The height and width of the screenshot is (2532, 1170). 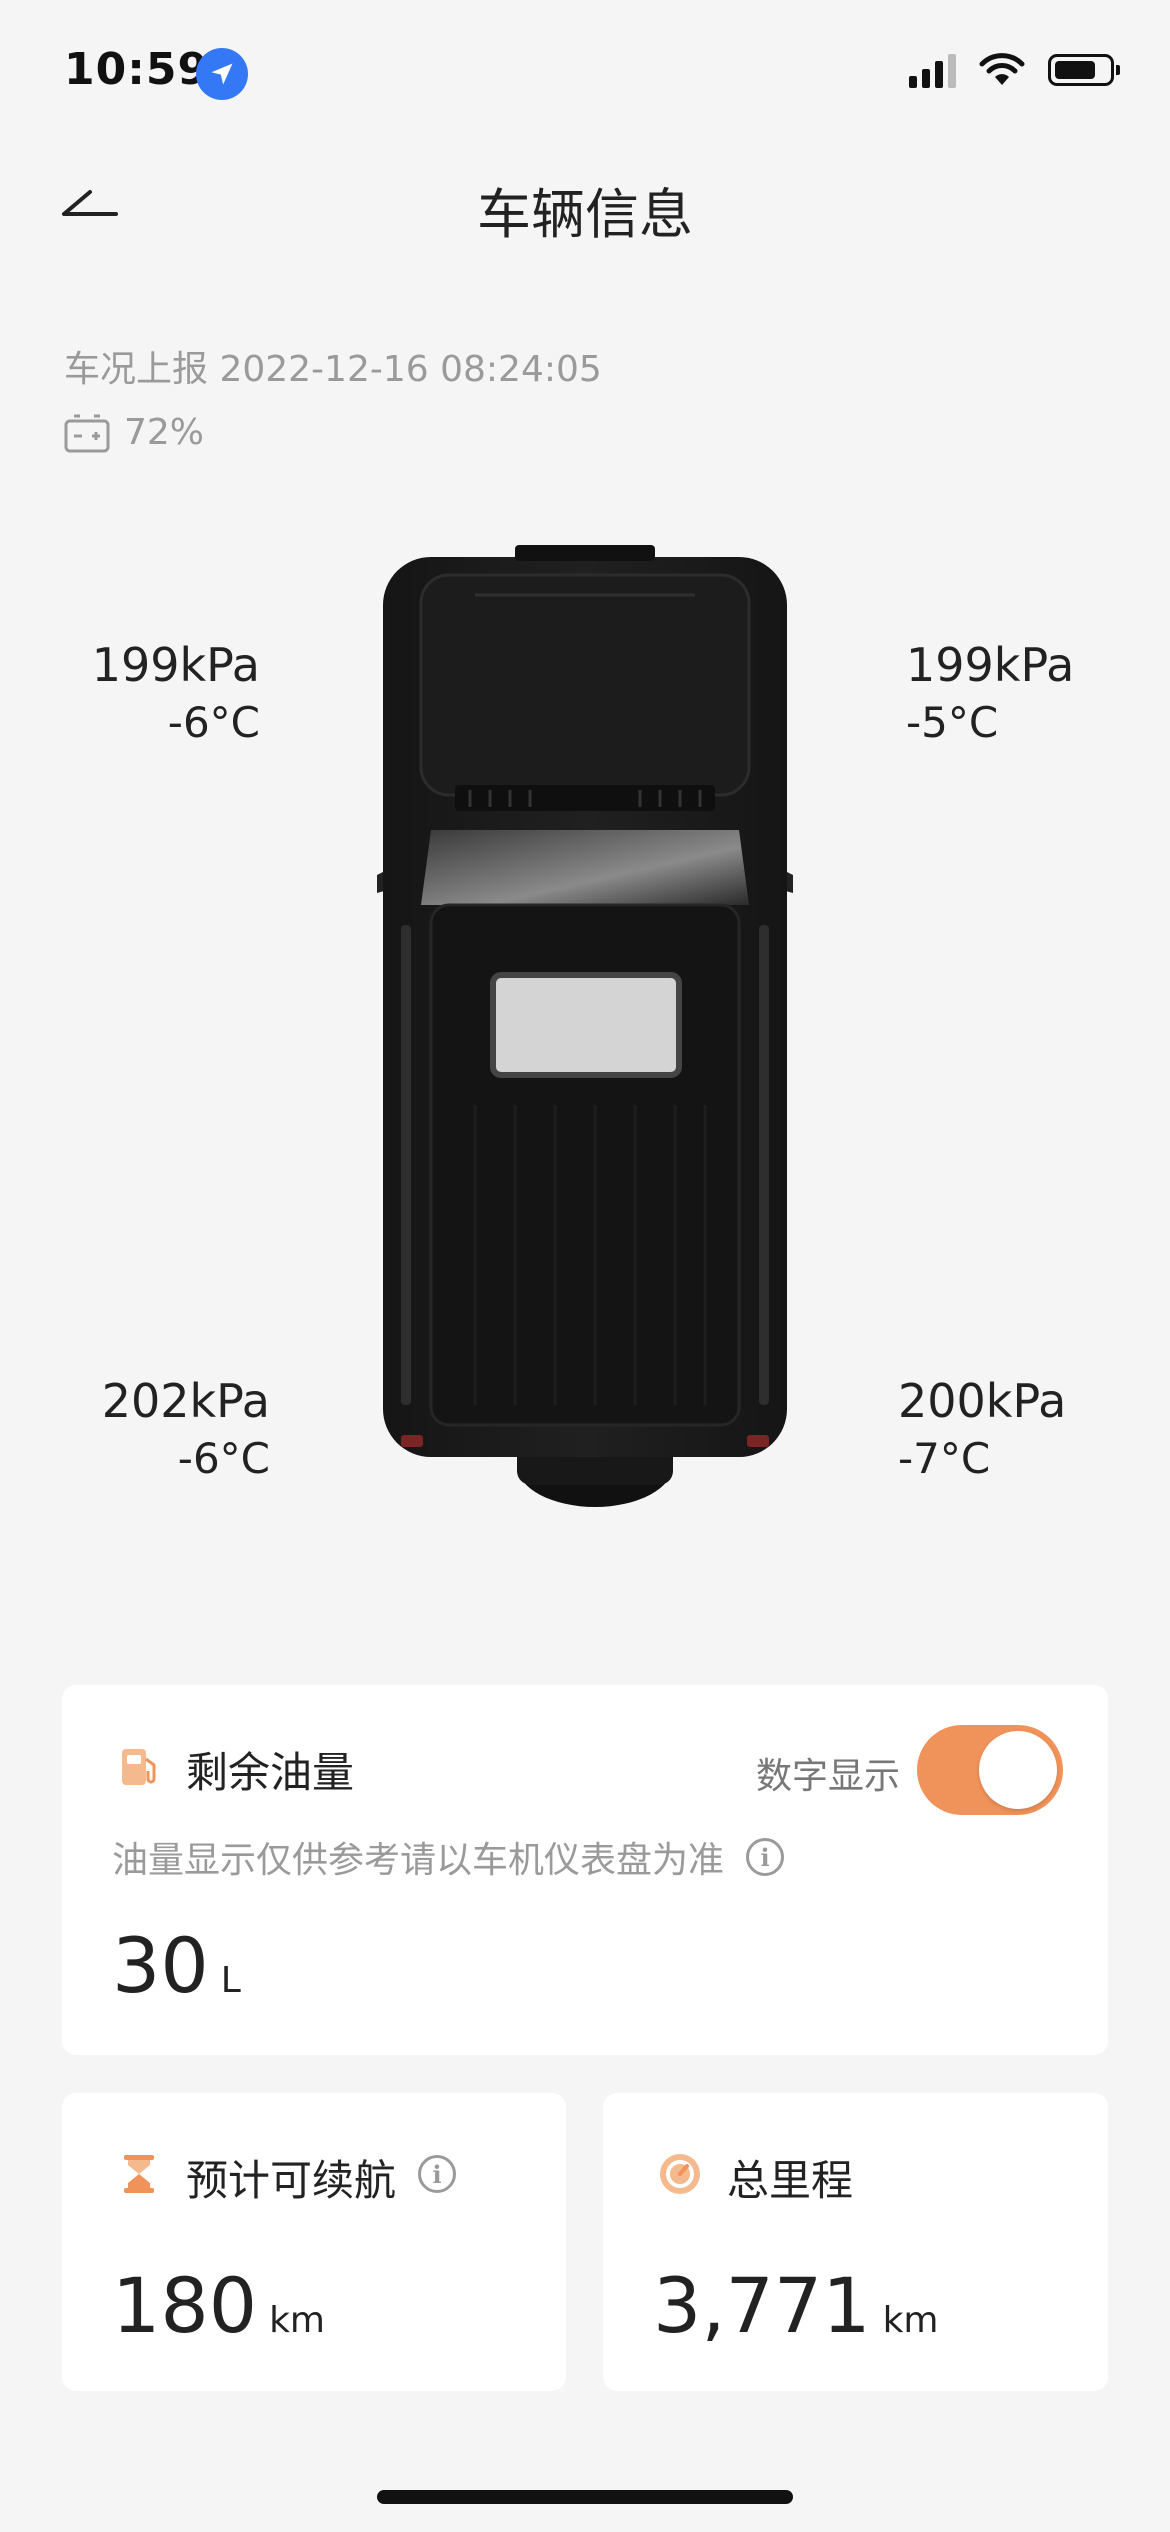 I want to click on digital-display-toggle, so click(x=990, y=1770).